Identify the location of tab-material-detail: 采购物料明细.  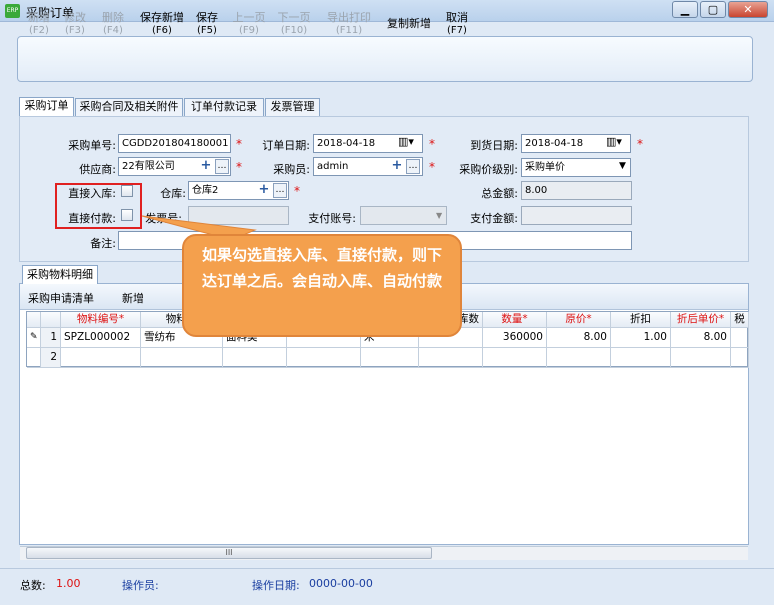
(60, 274).